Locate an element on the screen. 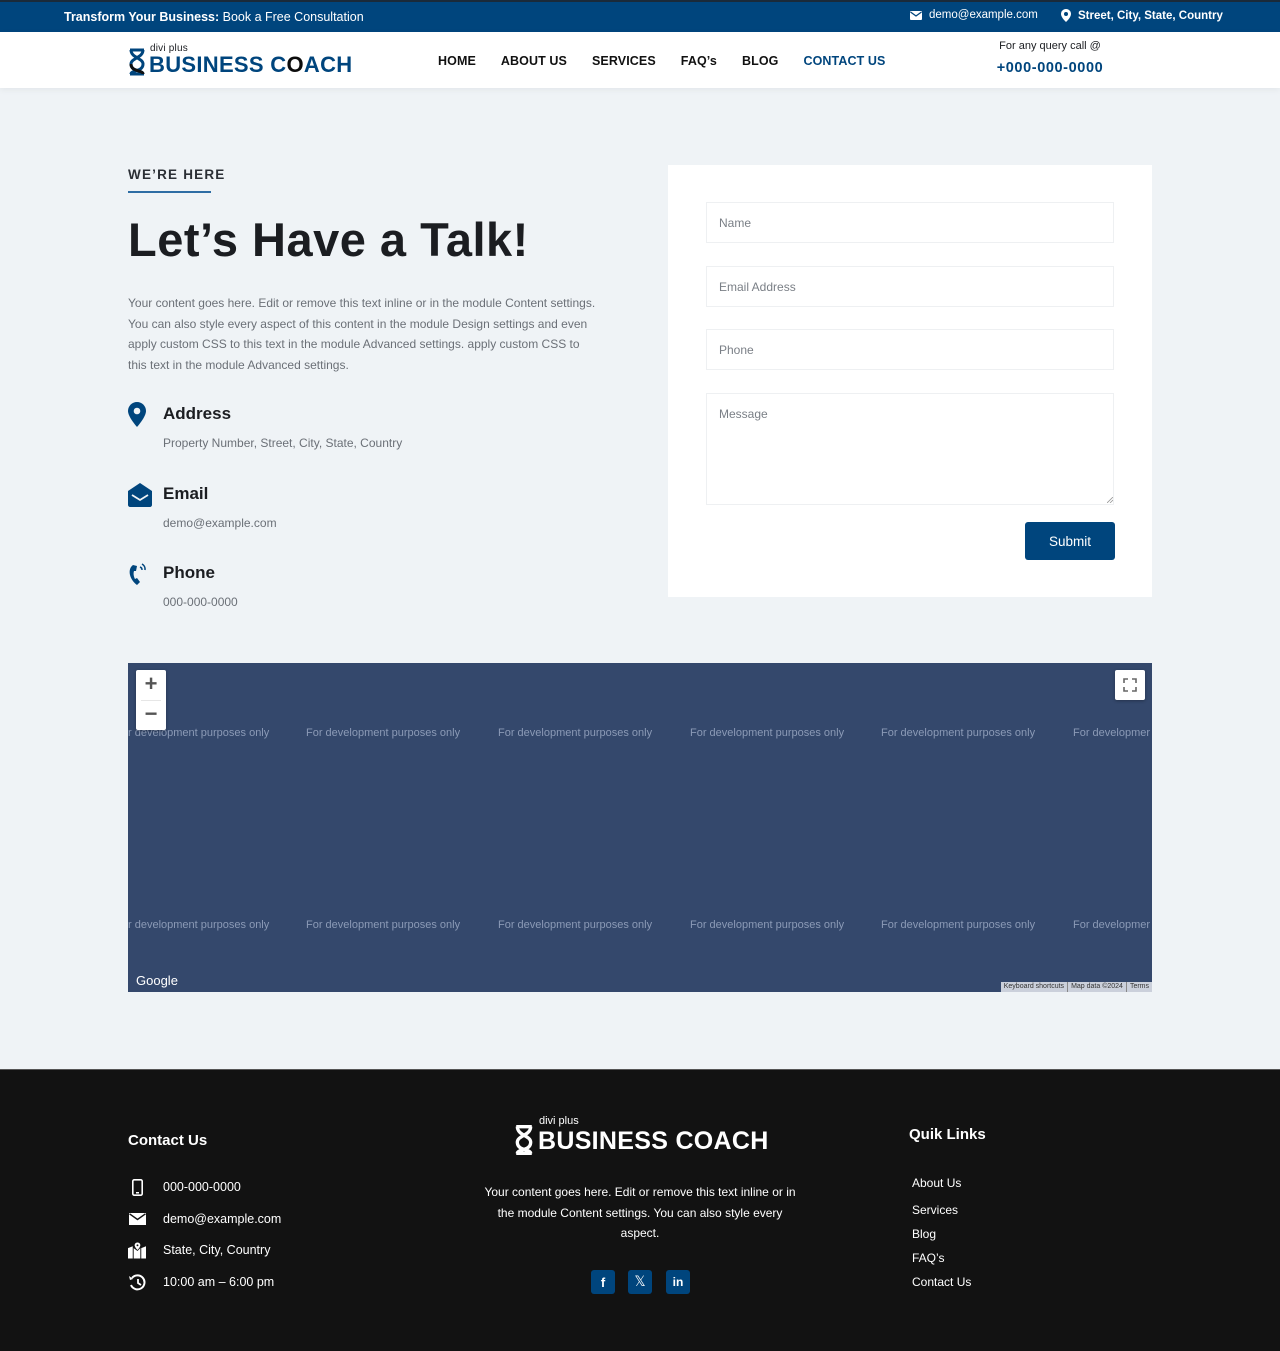 This screenshot has height=1351, width=1280. footer-contact-email: demo@example.com is located at coordinates (204, 1219).